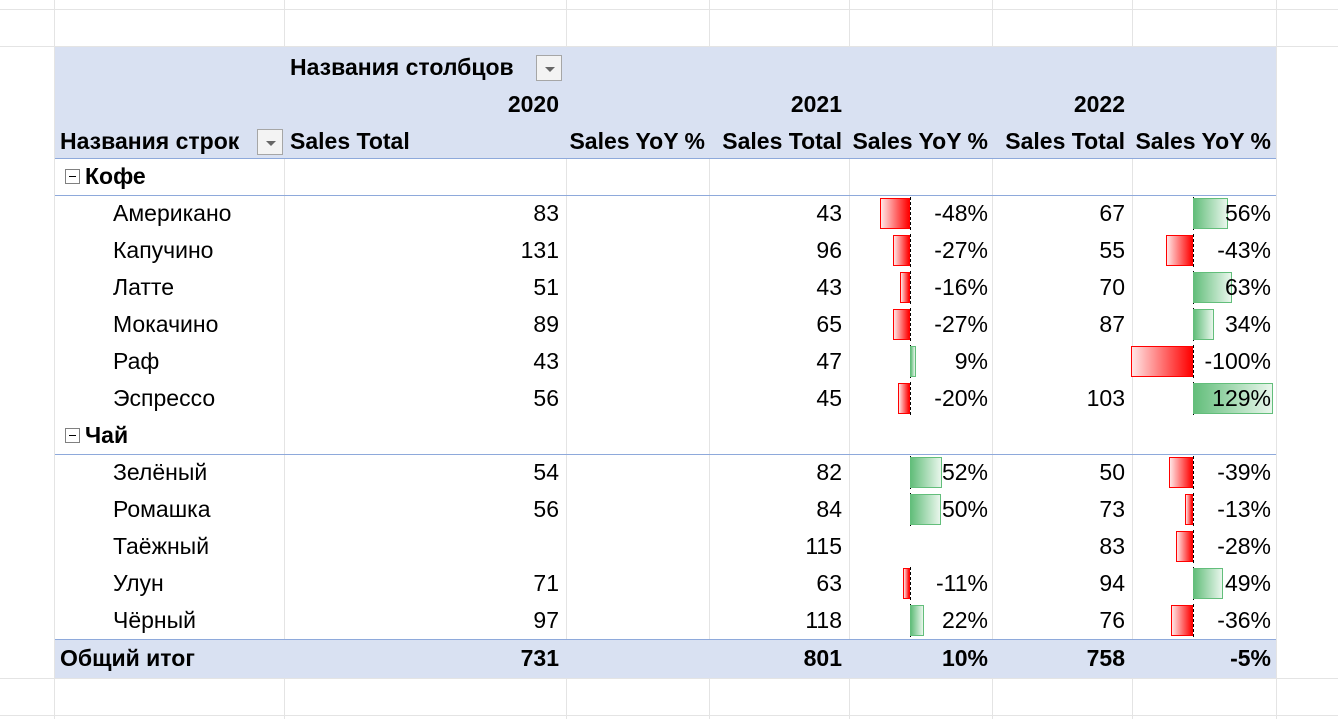  What do you see at coordinates (492, 546) in the screenshot?
I see `sales-2020` at bounding box center [492, 546].